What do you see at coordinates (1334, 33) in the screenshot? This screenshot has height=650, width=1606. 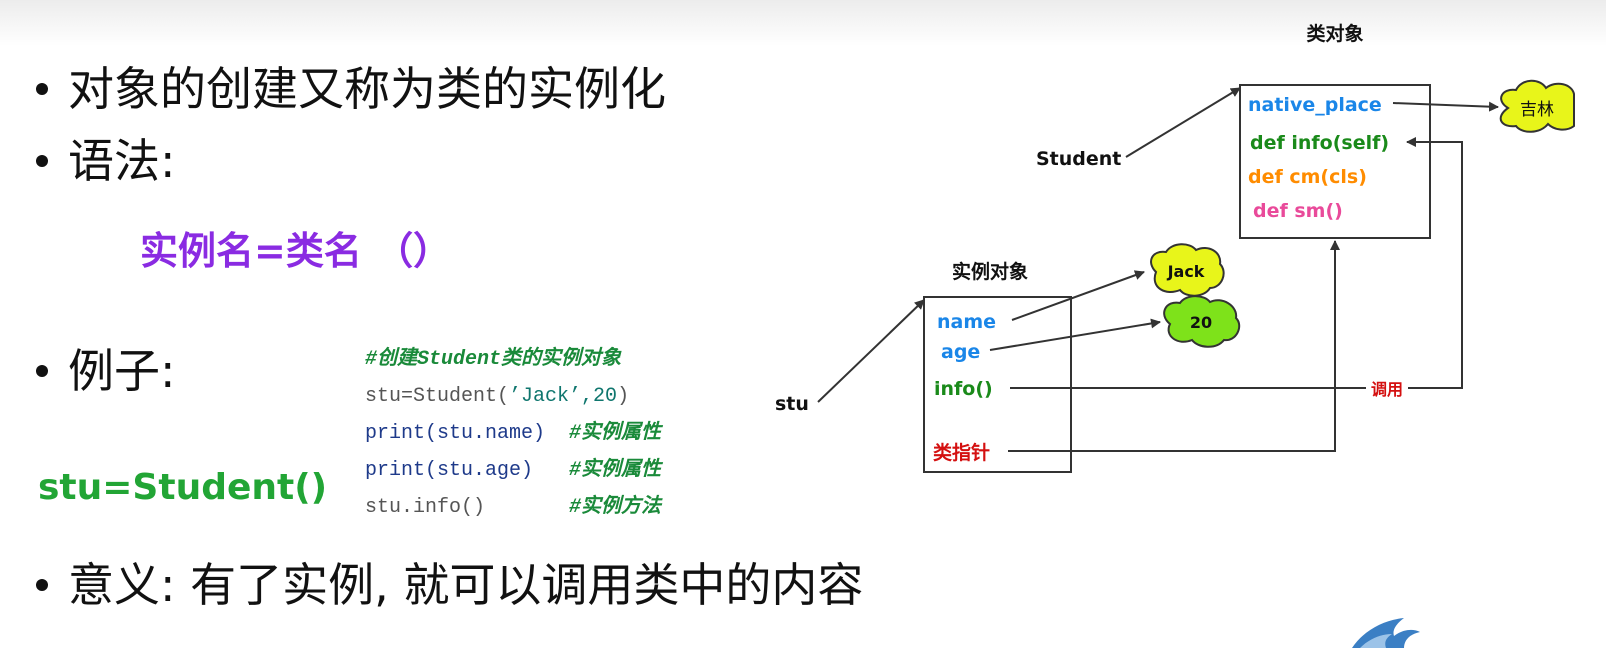 I see `class-box-title: 类对象` at bounding box center [1334, 33].